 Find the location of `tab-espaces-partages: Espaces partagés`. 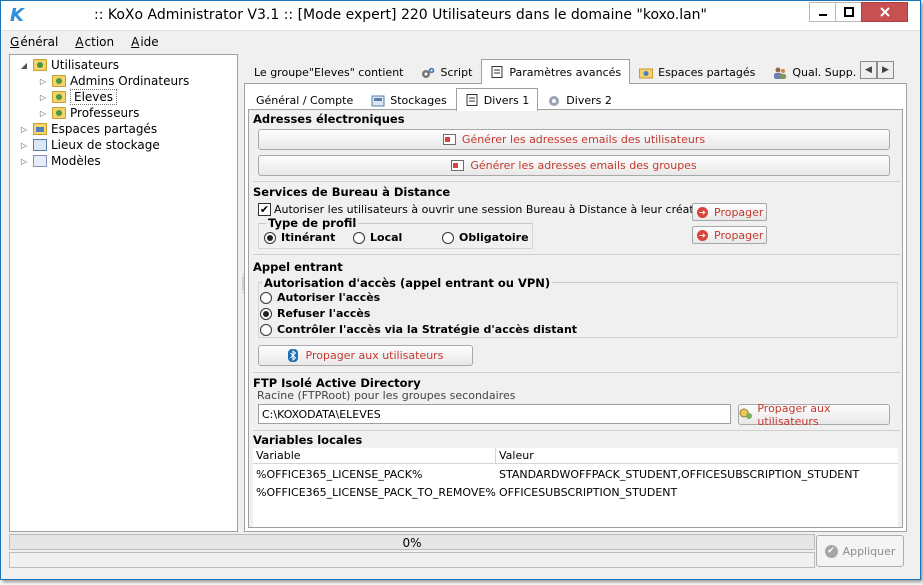

tab-espaces-partages: Espaces partagés is located at coordinates (697, 72).